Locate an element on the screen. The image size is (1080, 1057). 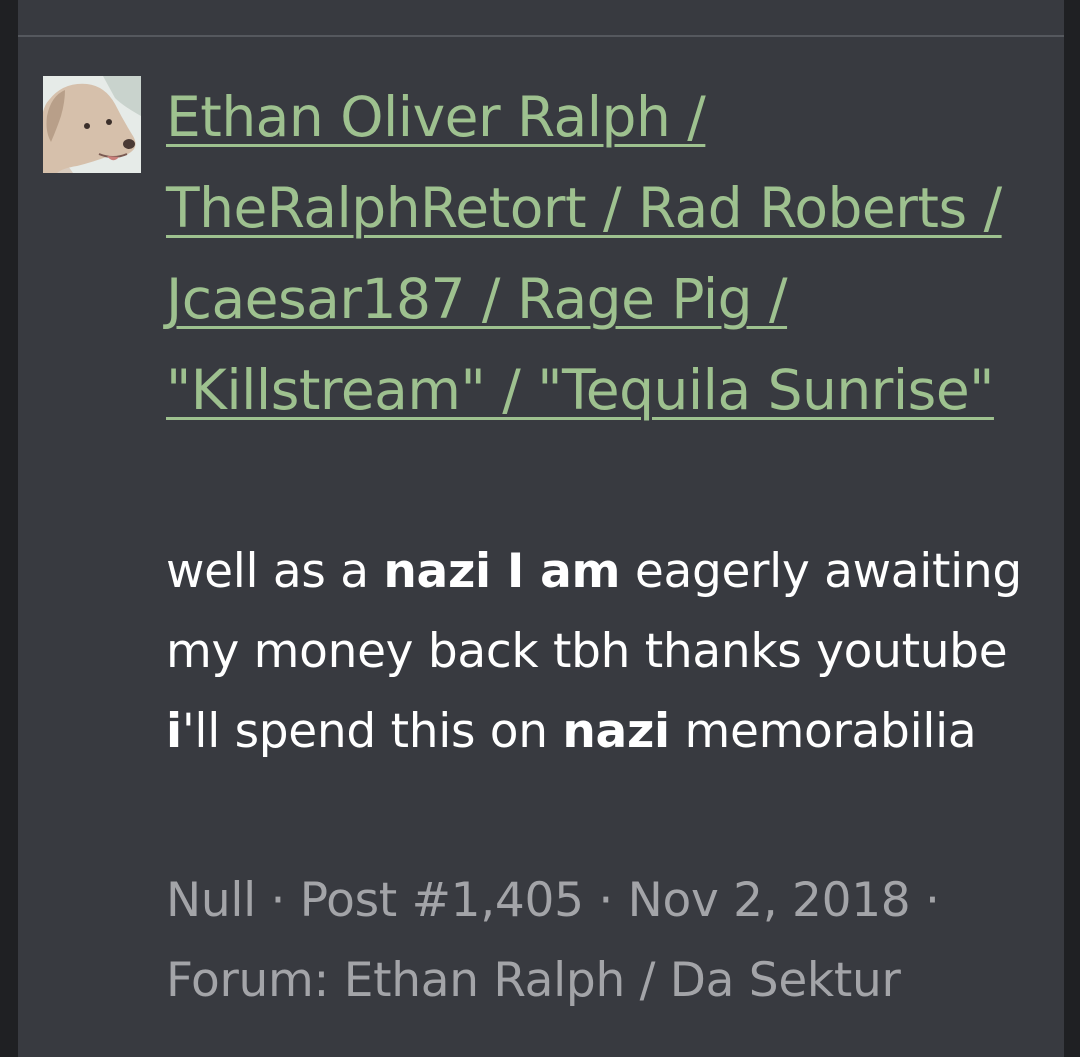
snippet-highlight: i is located at coordinates (174, 731).